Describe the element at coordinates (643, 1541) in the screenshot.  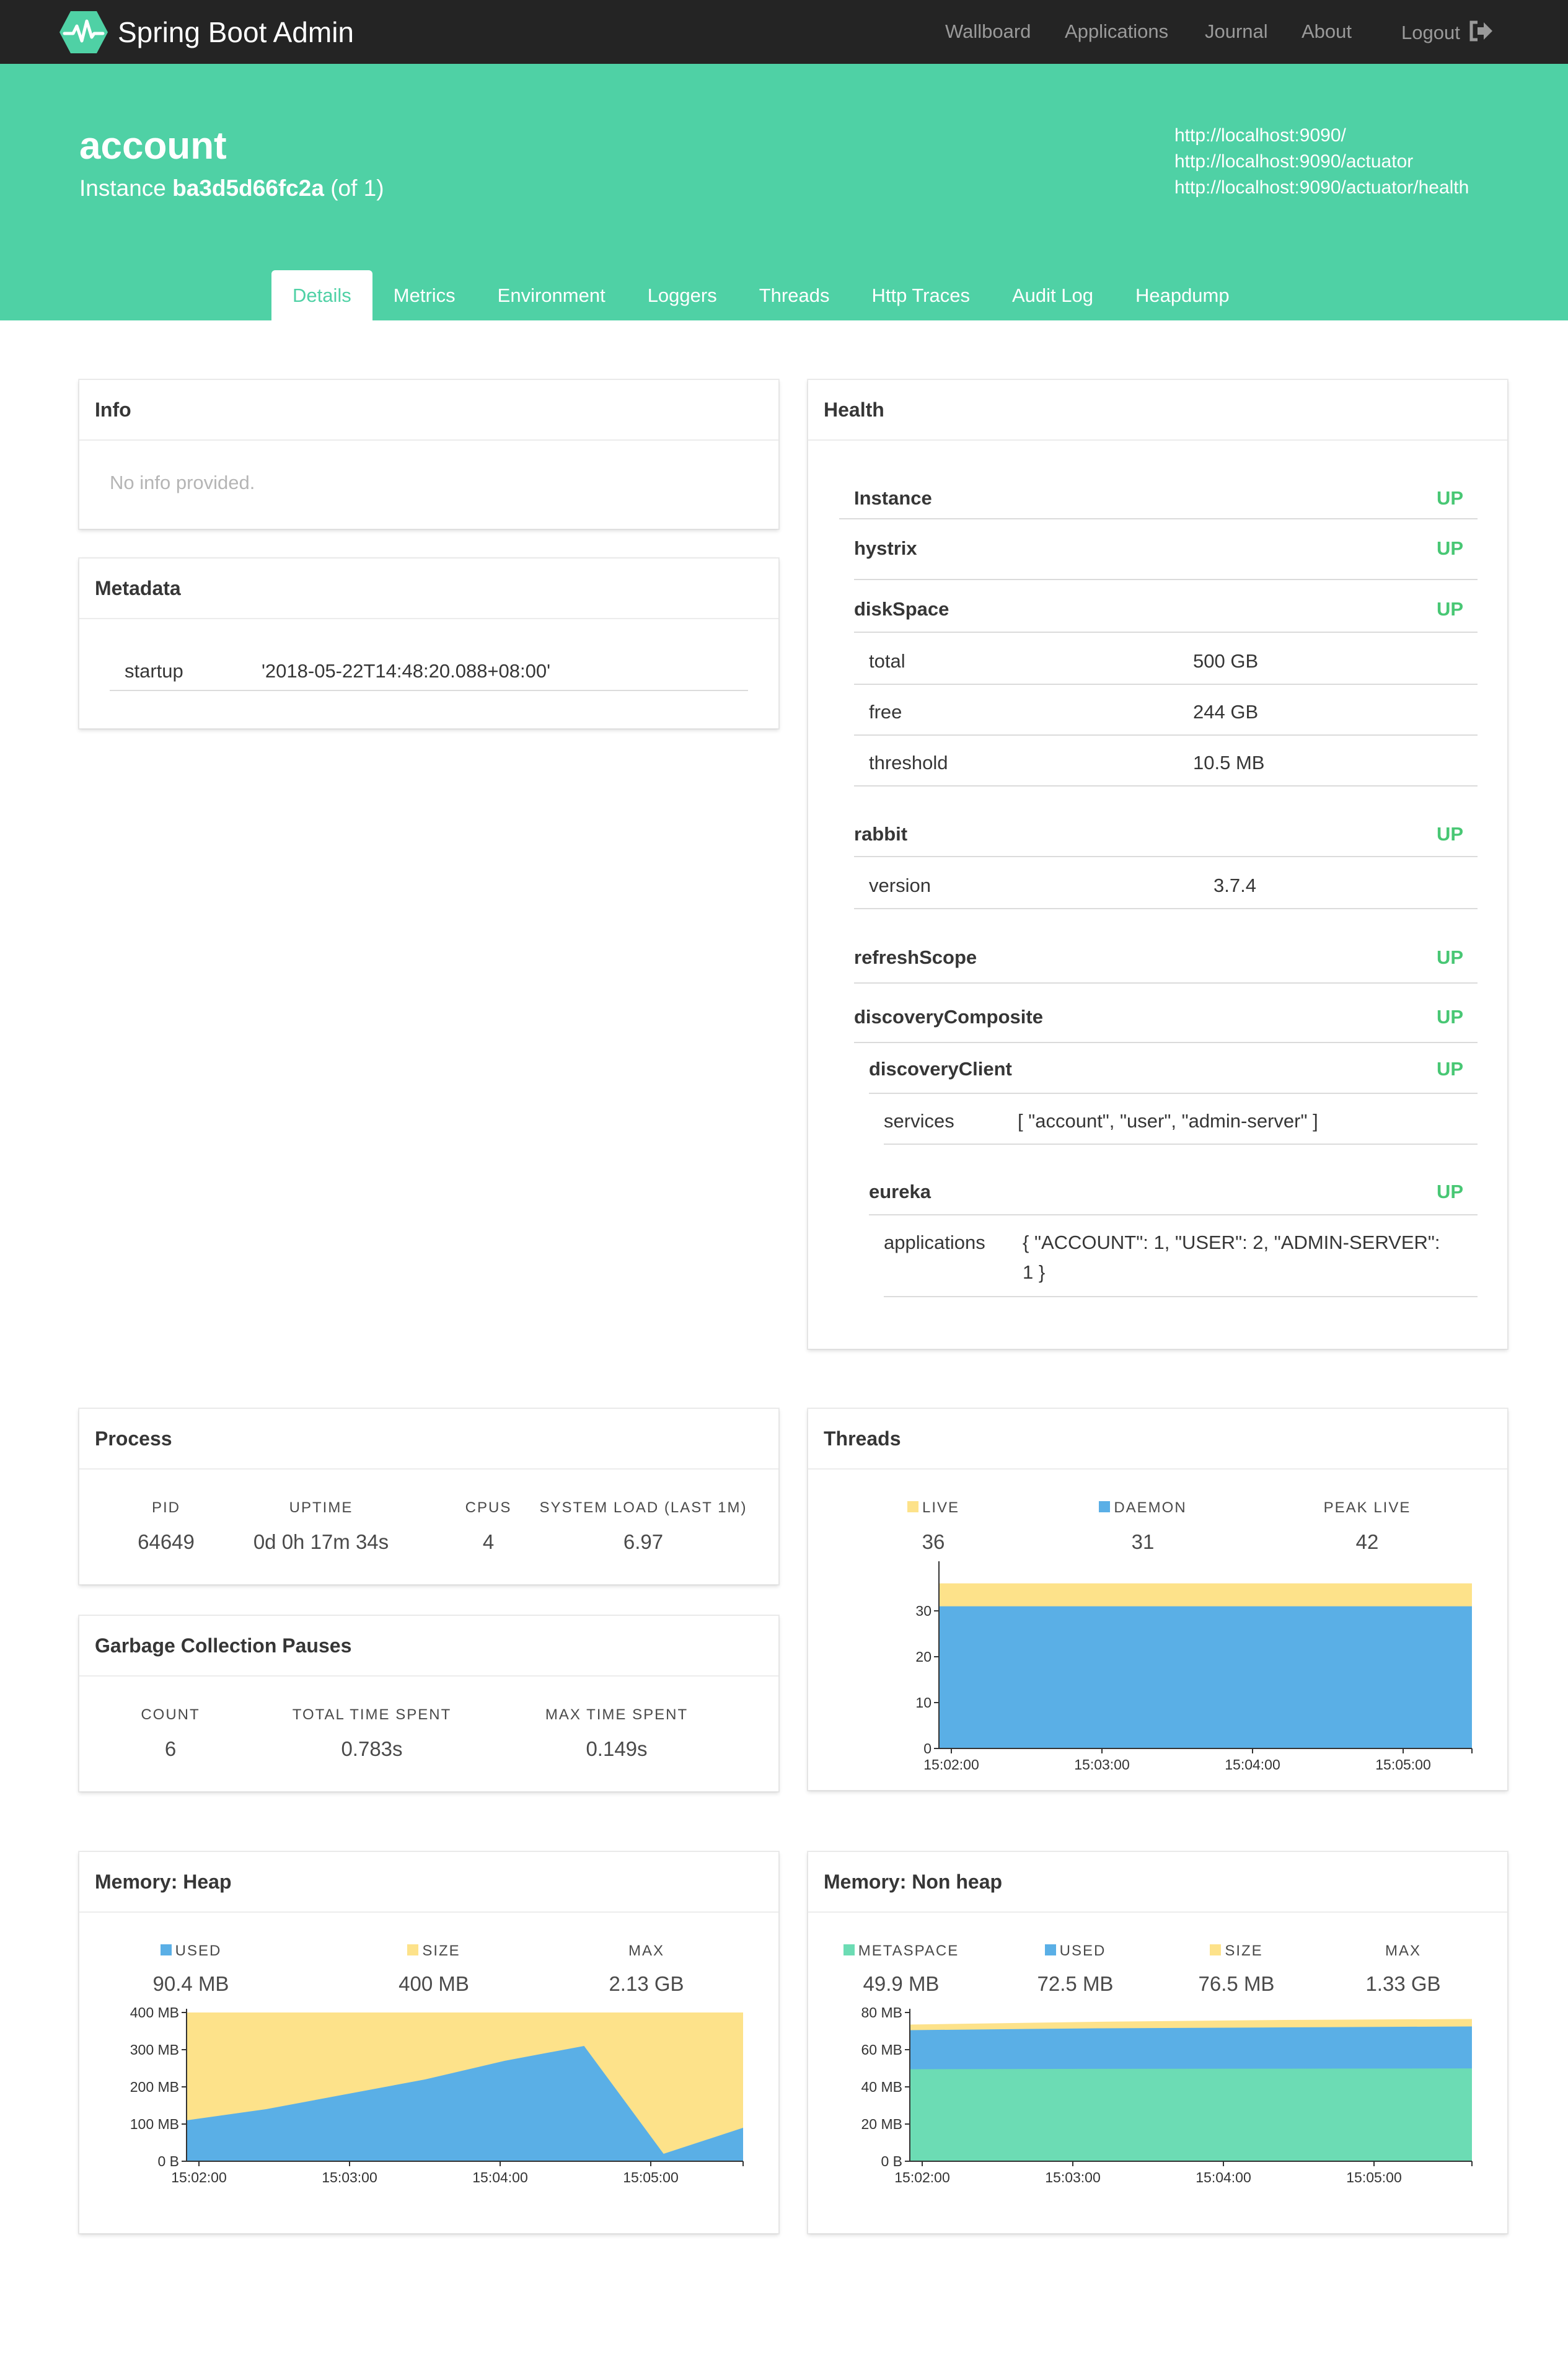
I see `stat-value: 6.97` at that location.